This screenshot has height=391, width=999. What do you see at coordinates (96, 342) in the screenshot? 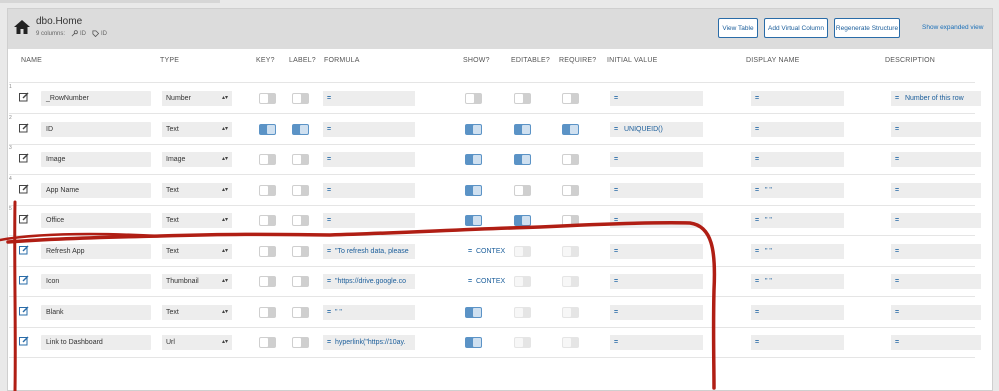
I see `column-name-input: Link to Dashboard` at bounding box center [96, 342].